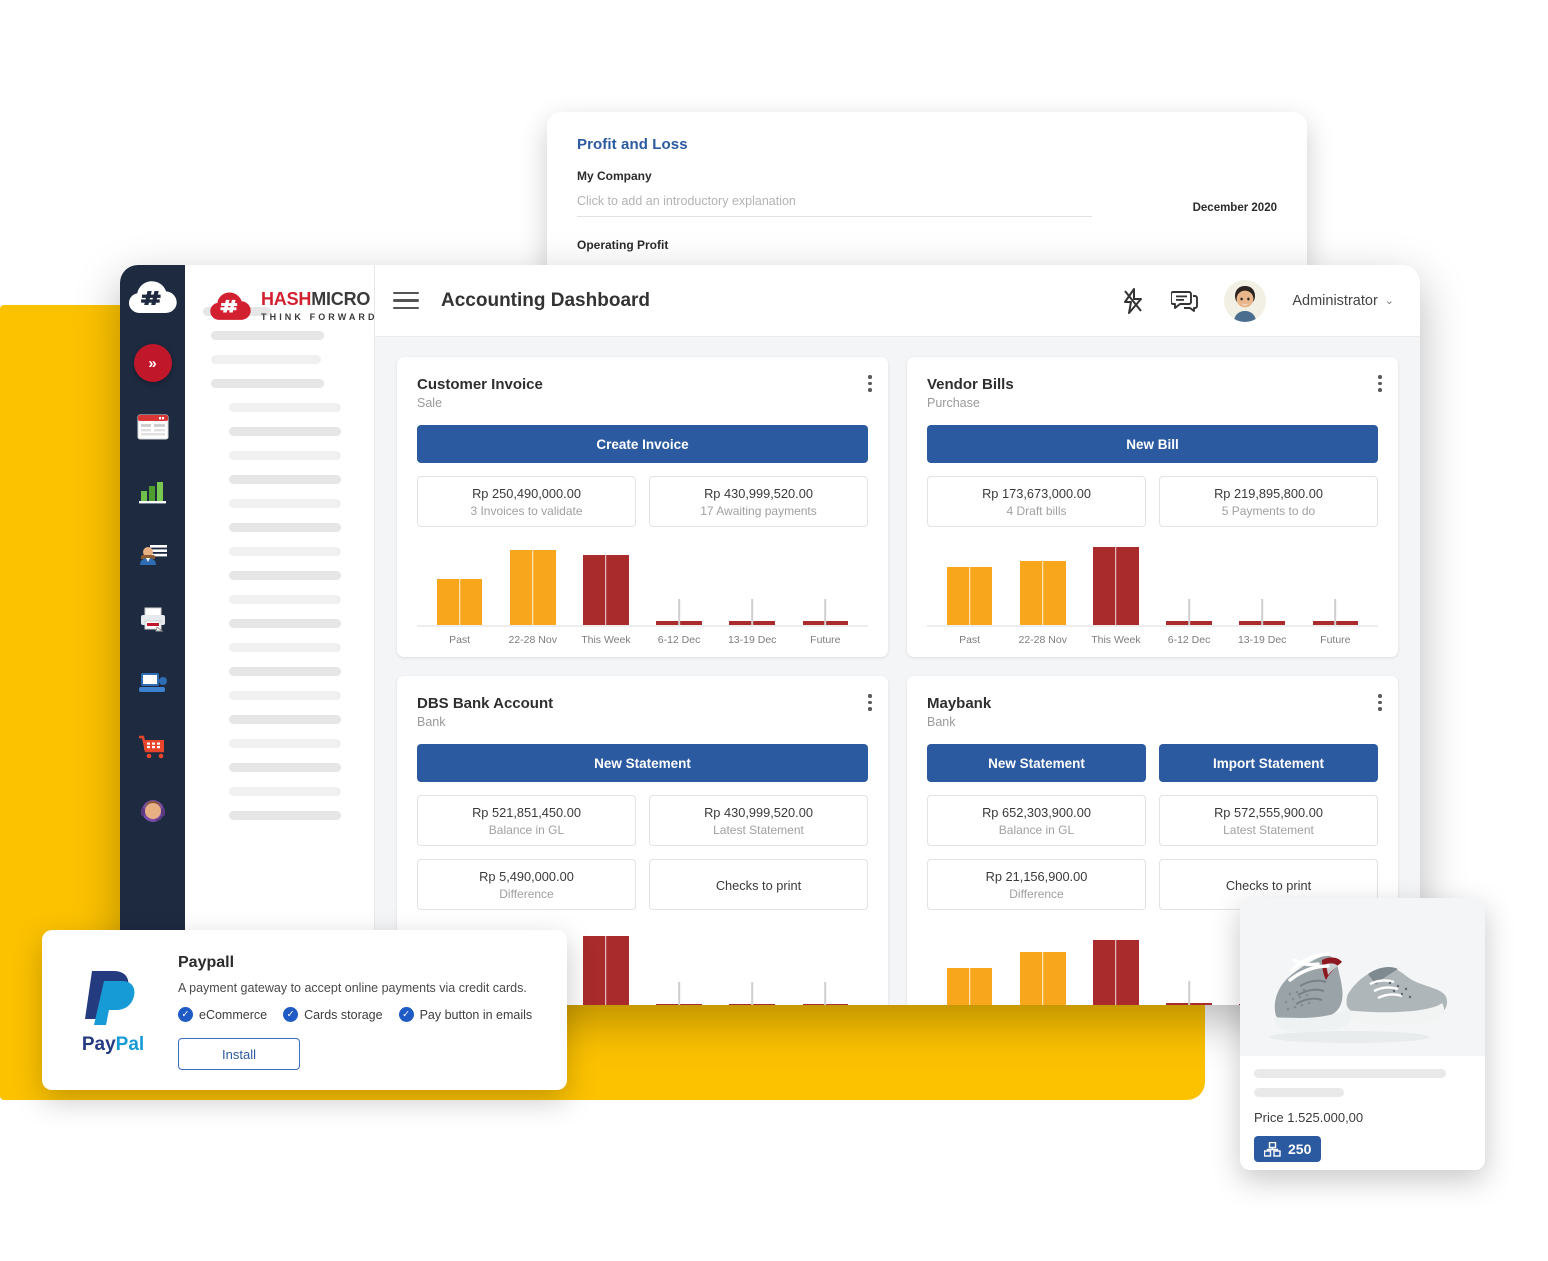  Describe the element at coordinates (1288, 1149) in the screenshot. I see `product-quantity-badge: 250` at that location.